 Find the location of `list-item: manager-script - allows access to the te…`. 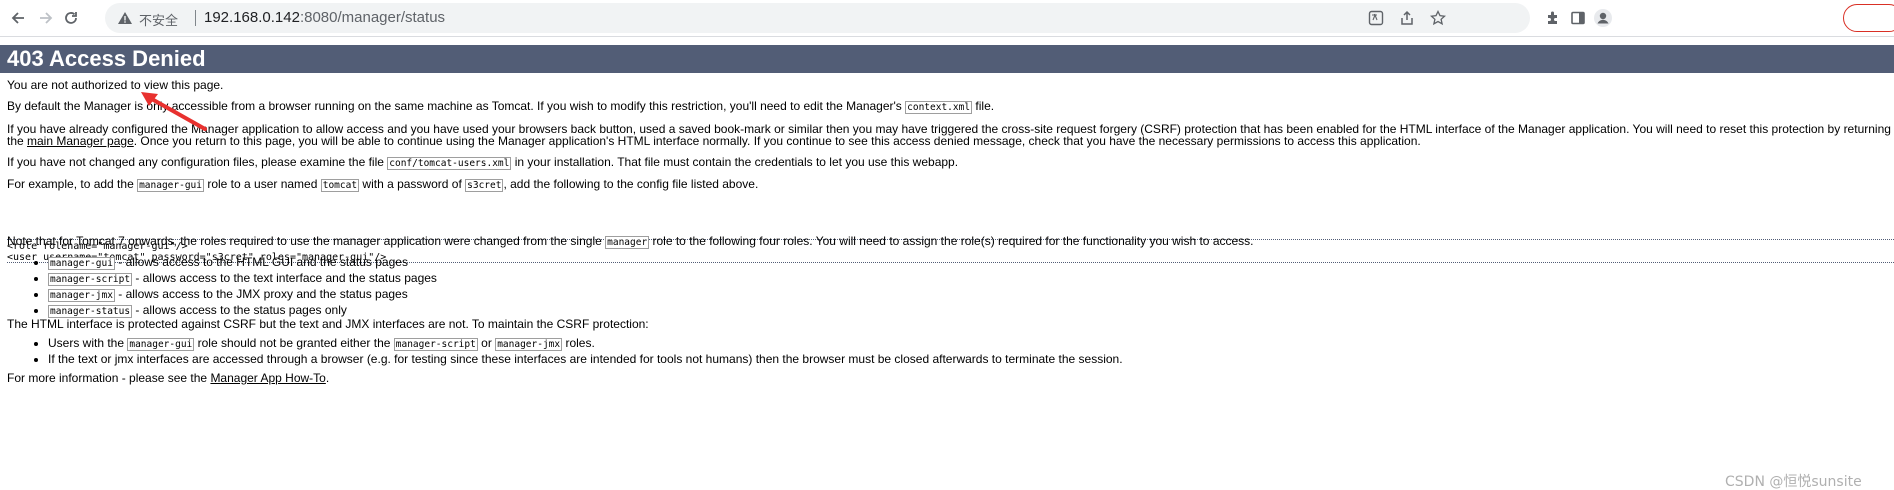

list-item: manager-script - allows access to the te… is located at coordinates (242, 279).